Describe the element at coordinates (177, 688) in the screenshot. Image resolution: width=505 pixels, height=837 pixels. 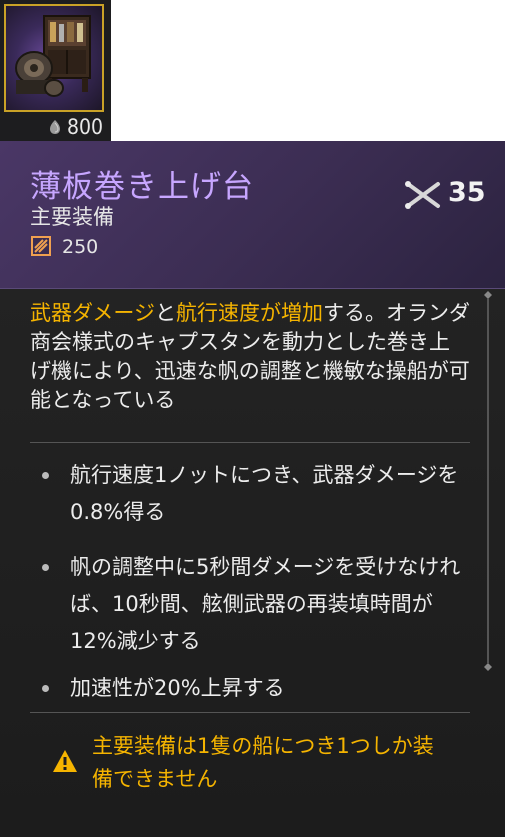
I see `effect-text-3: 加速性が20%上昇する` at that location.